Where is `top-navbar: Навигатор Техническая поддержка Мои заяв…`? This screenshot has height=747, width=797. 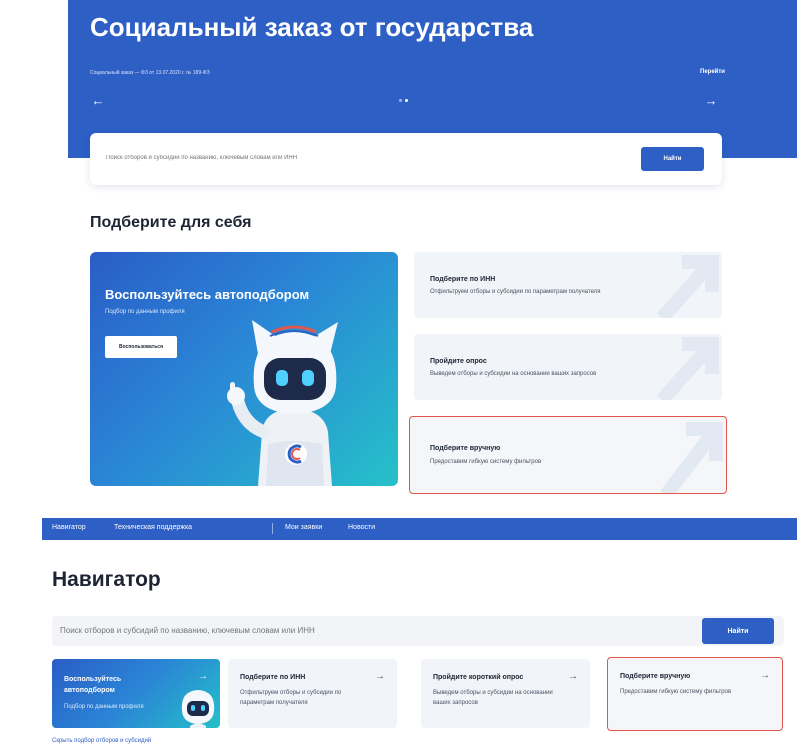
top-navbar: Навигатор Техническая поддержка Мои заяв… is located at coordinates (419, 529).